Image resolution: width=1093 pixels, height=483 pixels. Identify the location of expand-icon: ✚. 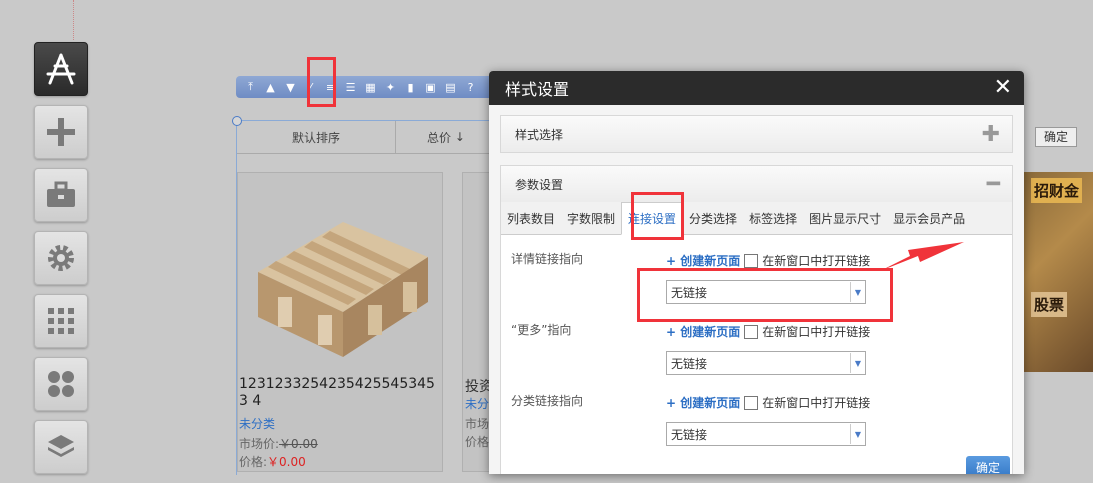
(991, 134).